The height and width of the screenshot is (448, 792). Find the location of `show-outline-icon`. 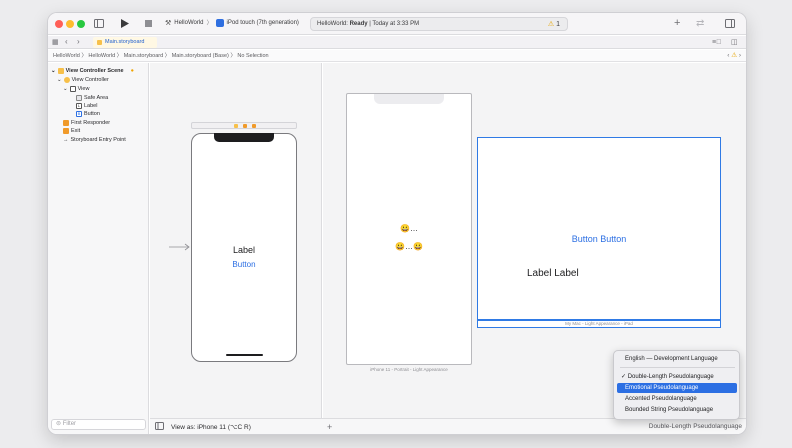

show-outline-icon is located at coordinates (159, 427).